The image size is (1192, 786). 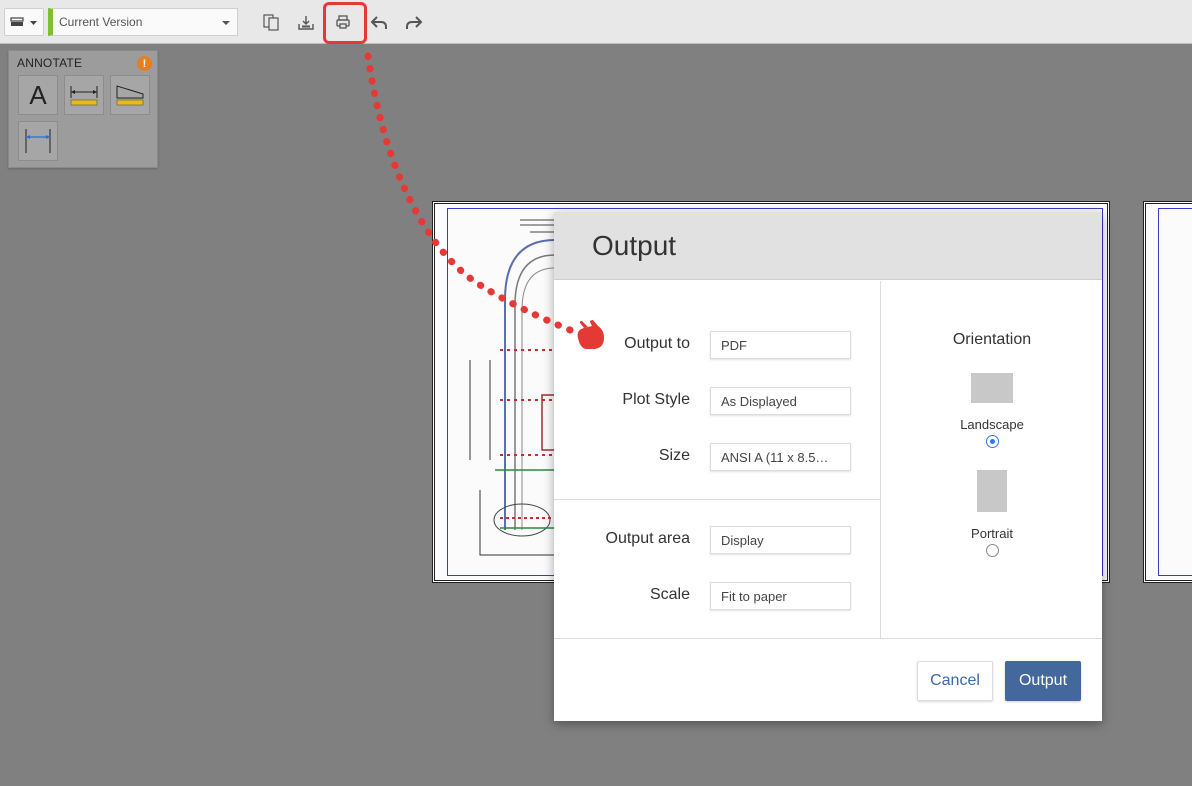 I want to click on layers-dropdown-button, so click(x=24, y=22).